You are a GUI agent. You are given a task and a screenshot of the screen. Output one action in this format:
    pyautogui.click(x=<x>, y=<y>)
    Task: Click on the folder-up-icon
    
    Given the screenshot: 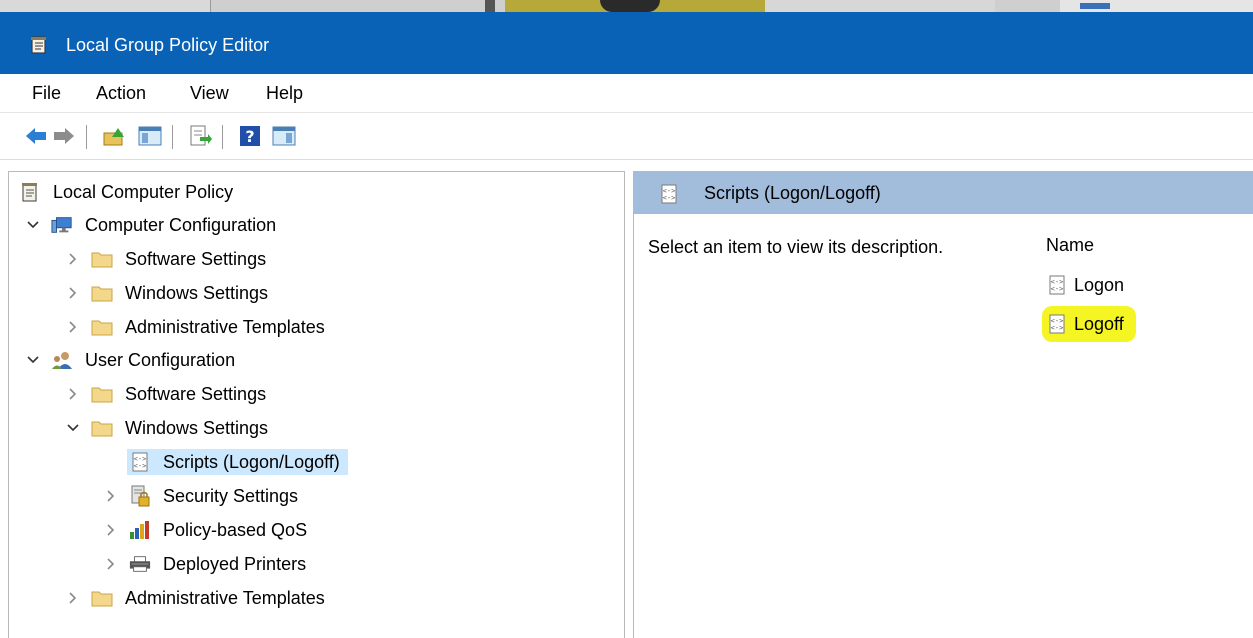 What is the action you would take?
    pyautogui.click(x=113, y=137)
    